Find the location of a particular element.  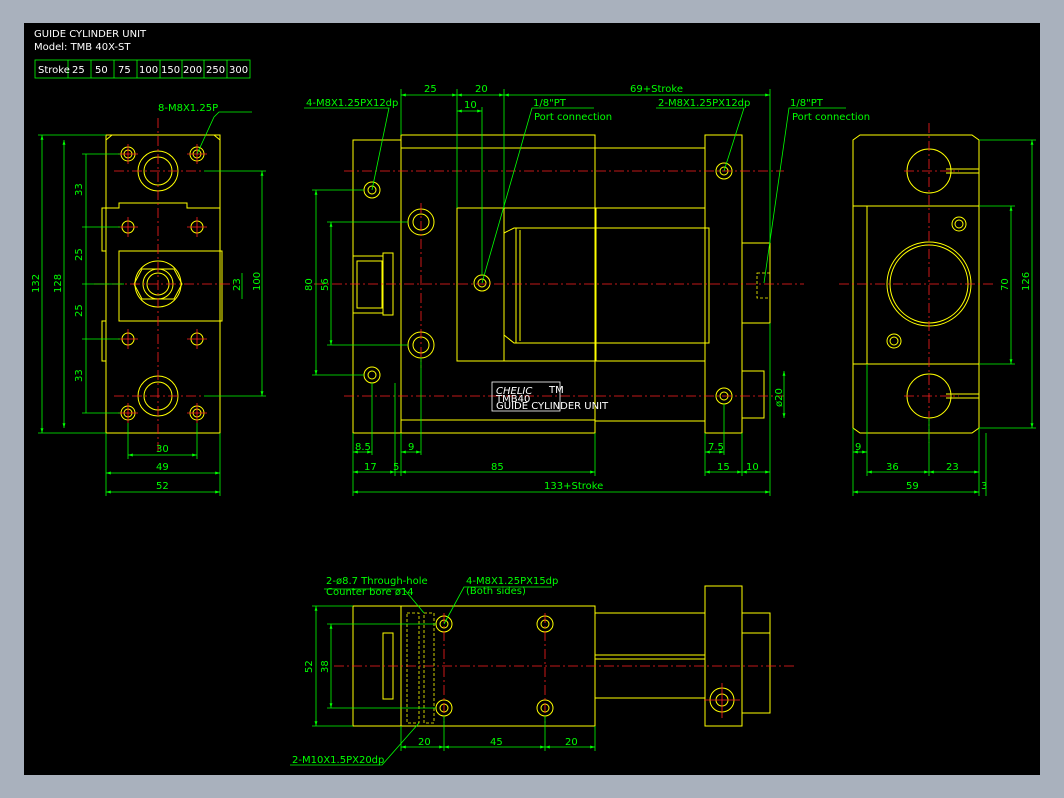

stroke-table: Stroke 25 50 75 100 150 200 250 300 is located at coordinates (142, 69).